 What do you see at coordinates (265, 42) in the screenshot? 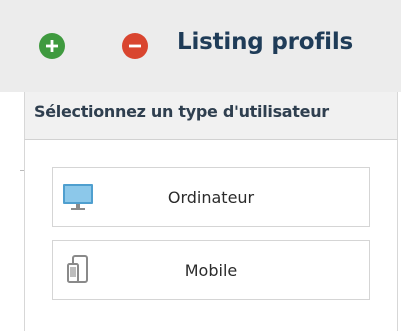
I see `page-title: Listing profils` at bounding box center [265, 42].